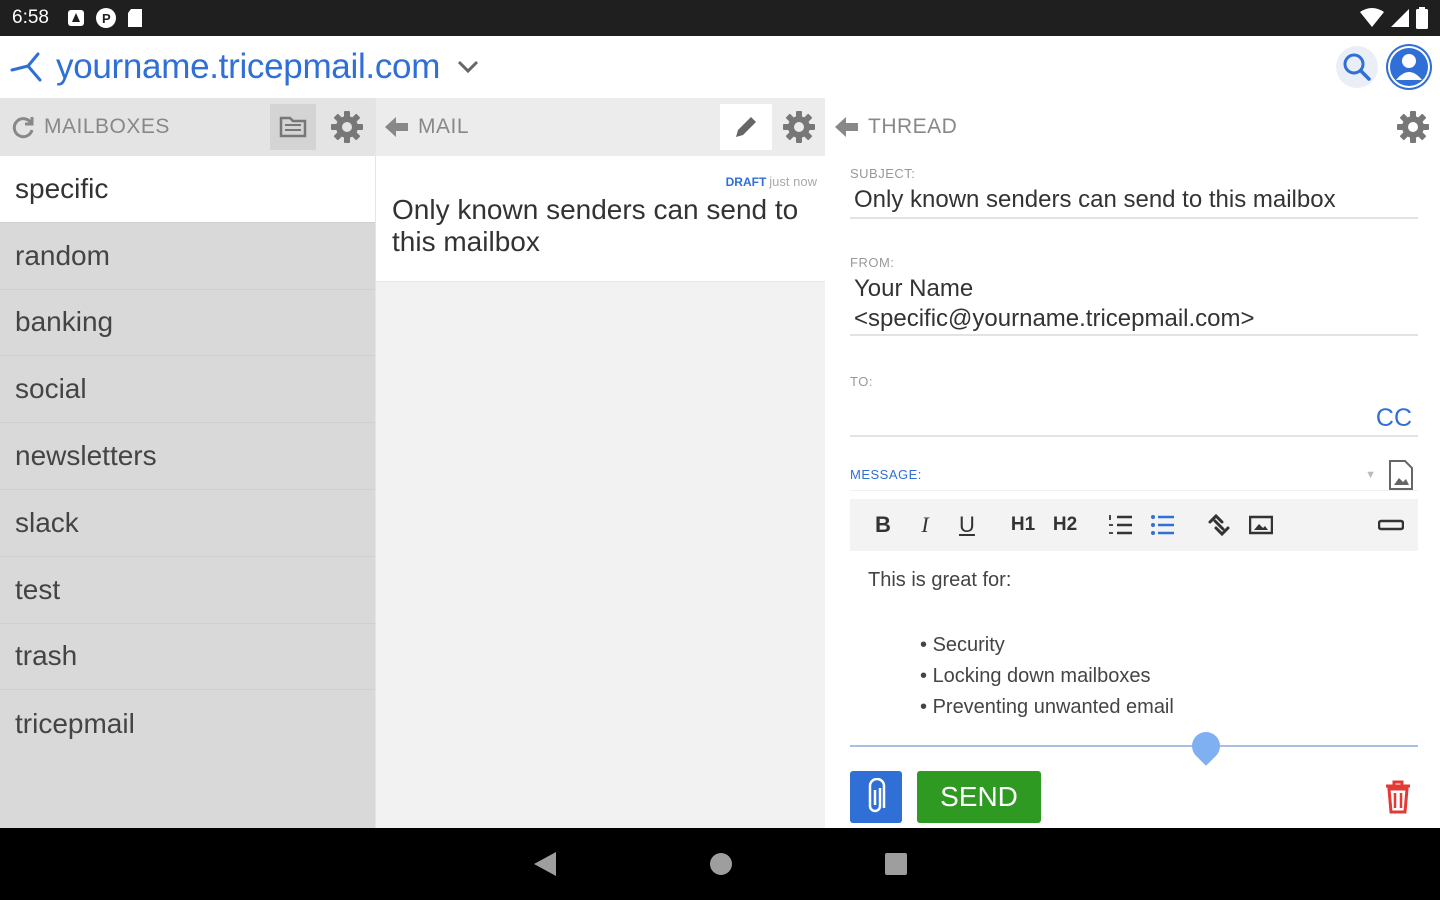 The width and height of the screenshot is (1440, 900). Describe the element at coordinates (1400, 18) in the screenshot. I see `signal-icon` at that location.